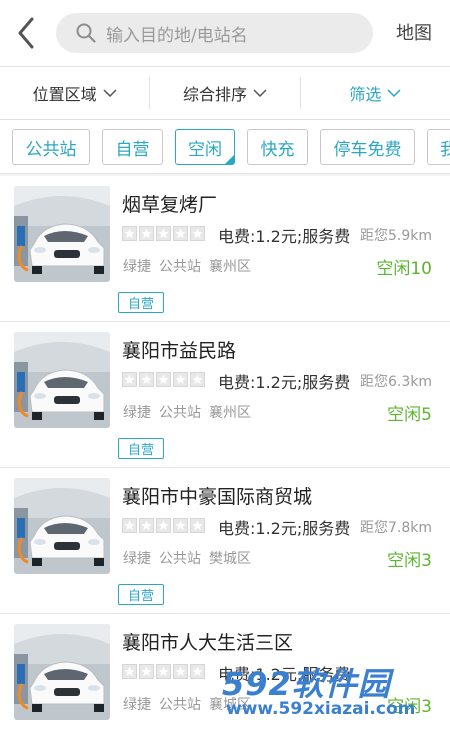  I want to click on search-icon, so click(86, 33).